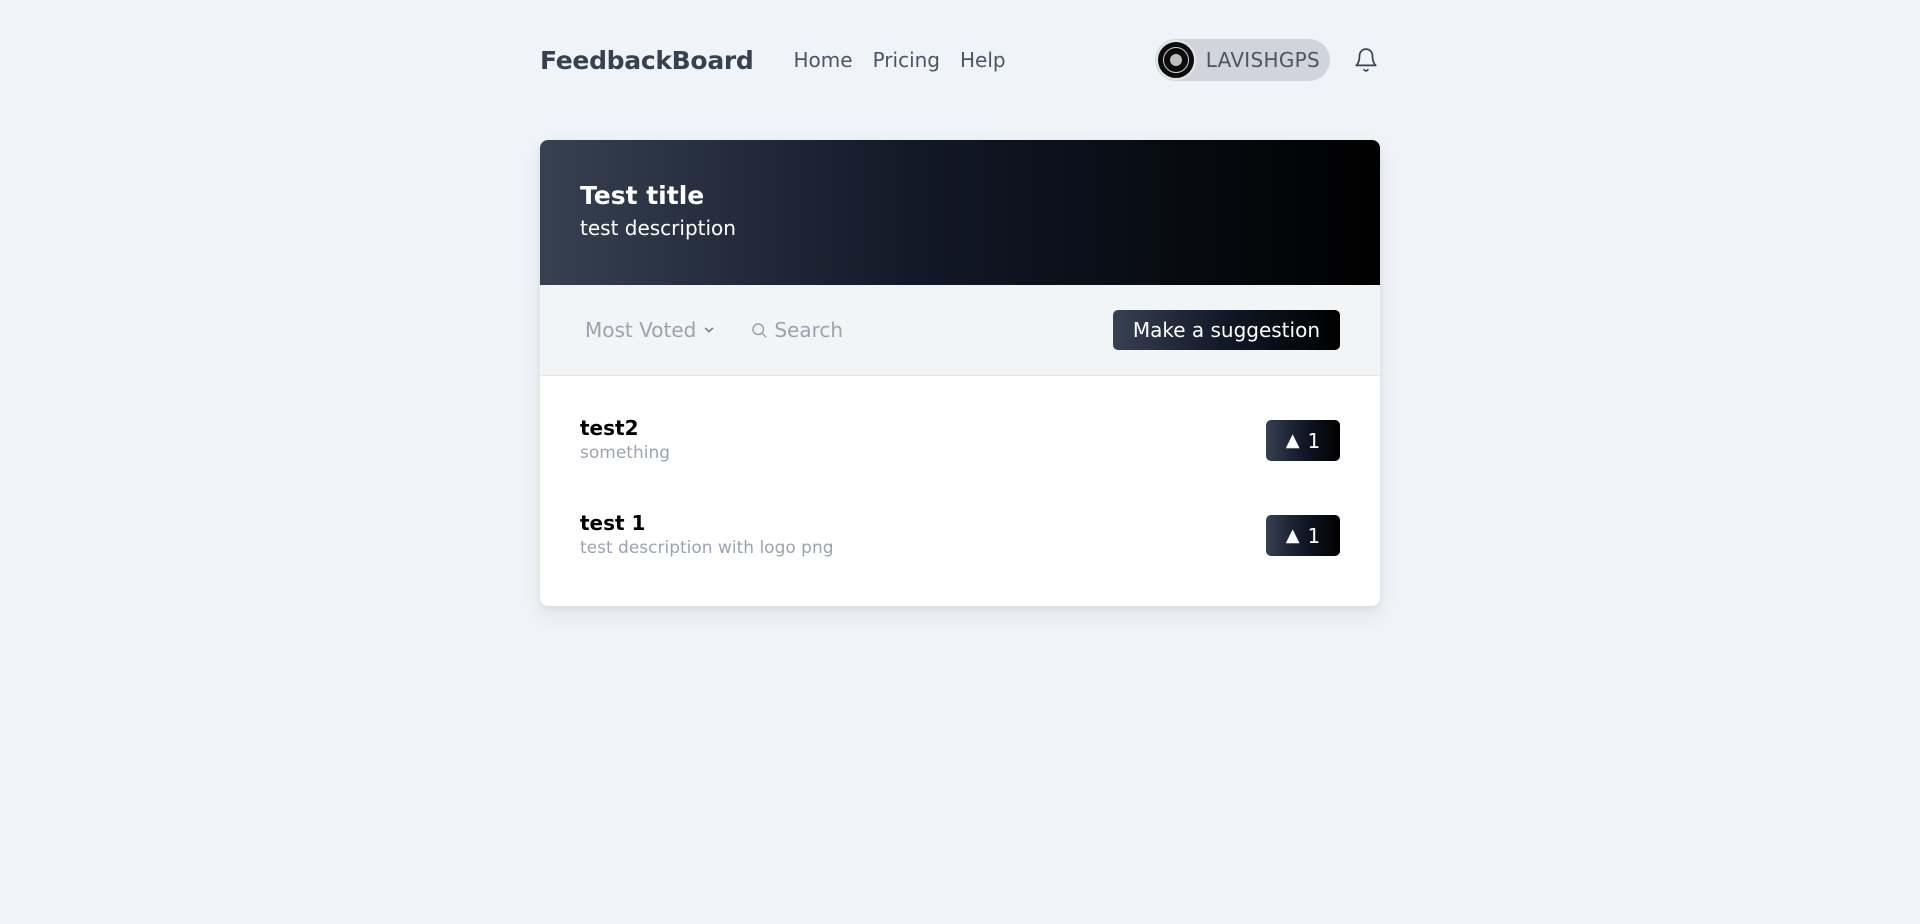  I want to click on avatar, so click(1175, 60).